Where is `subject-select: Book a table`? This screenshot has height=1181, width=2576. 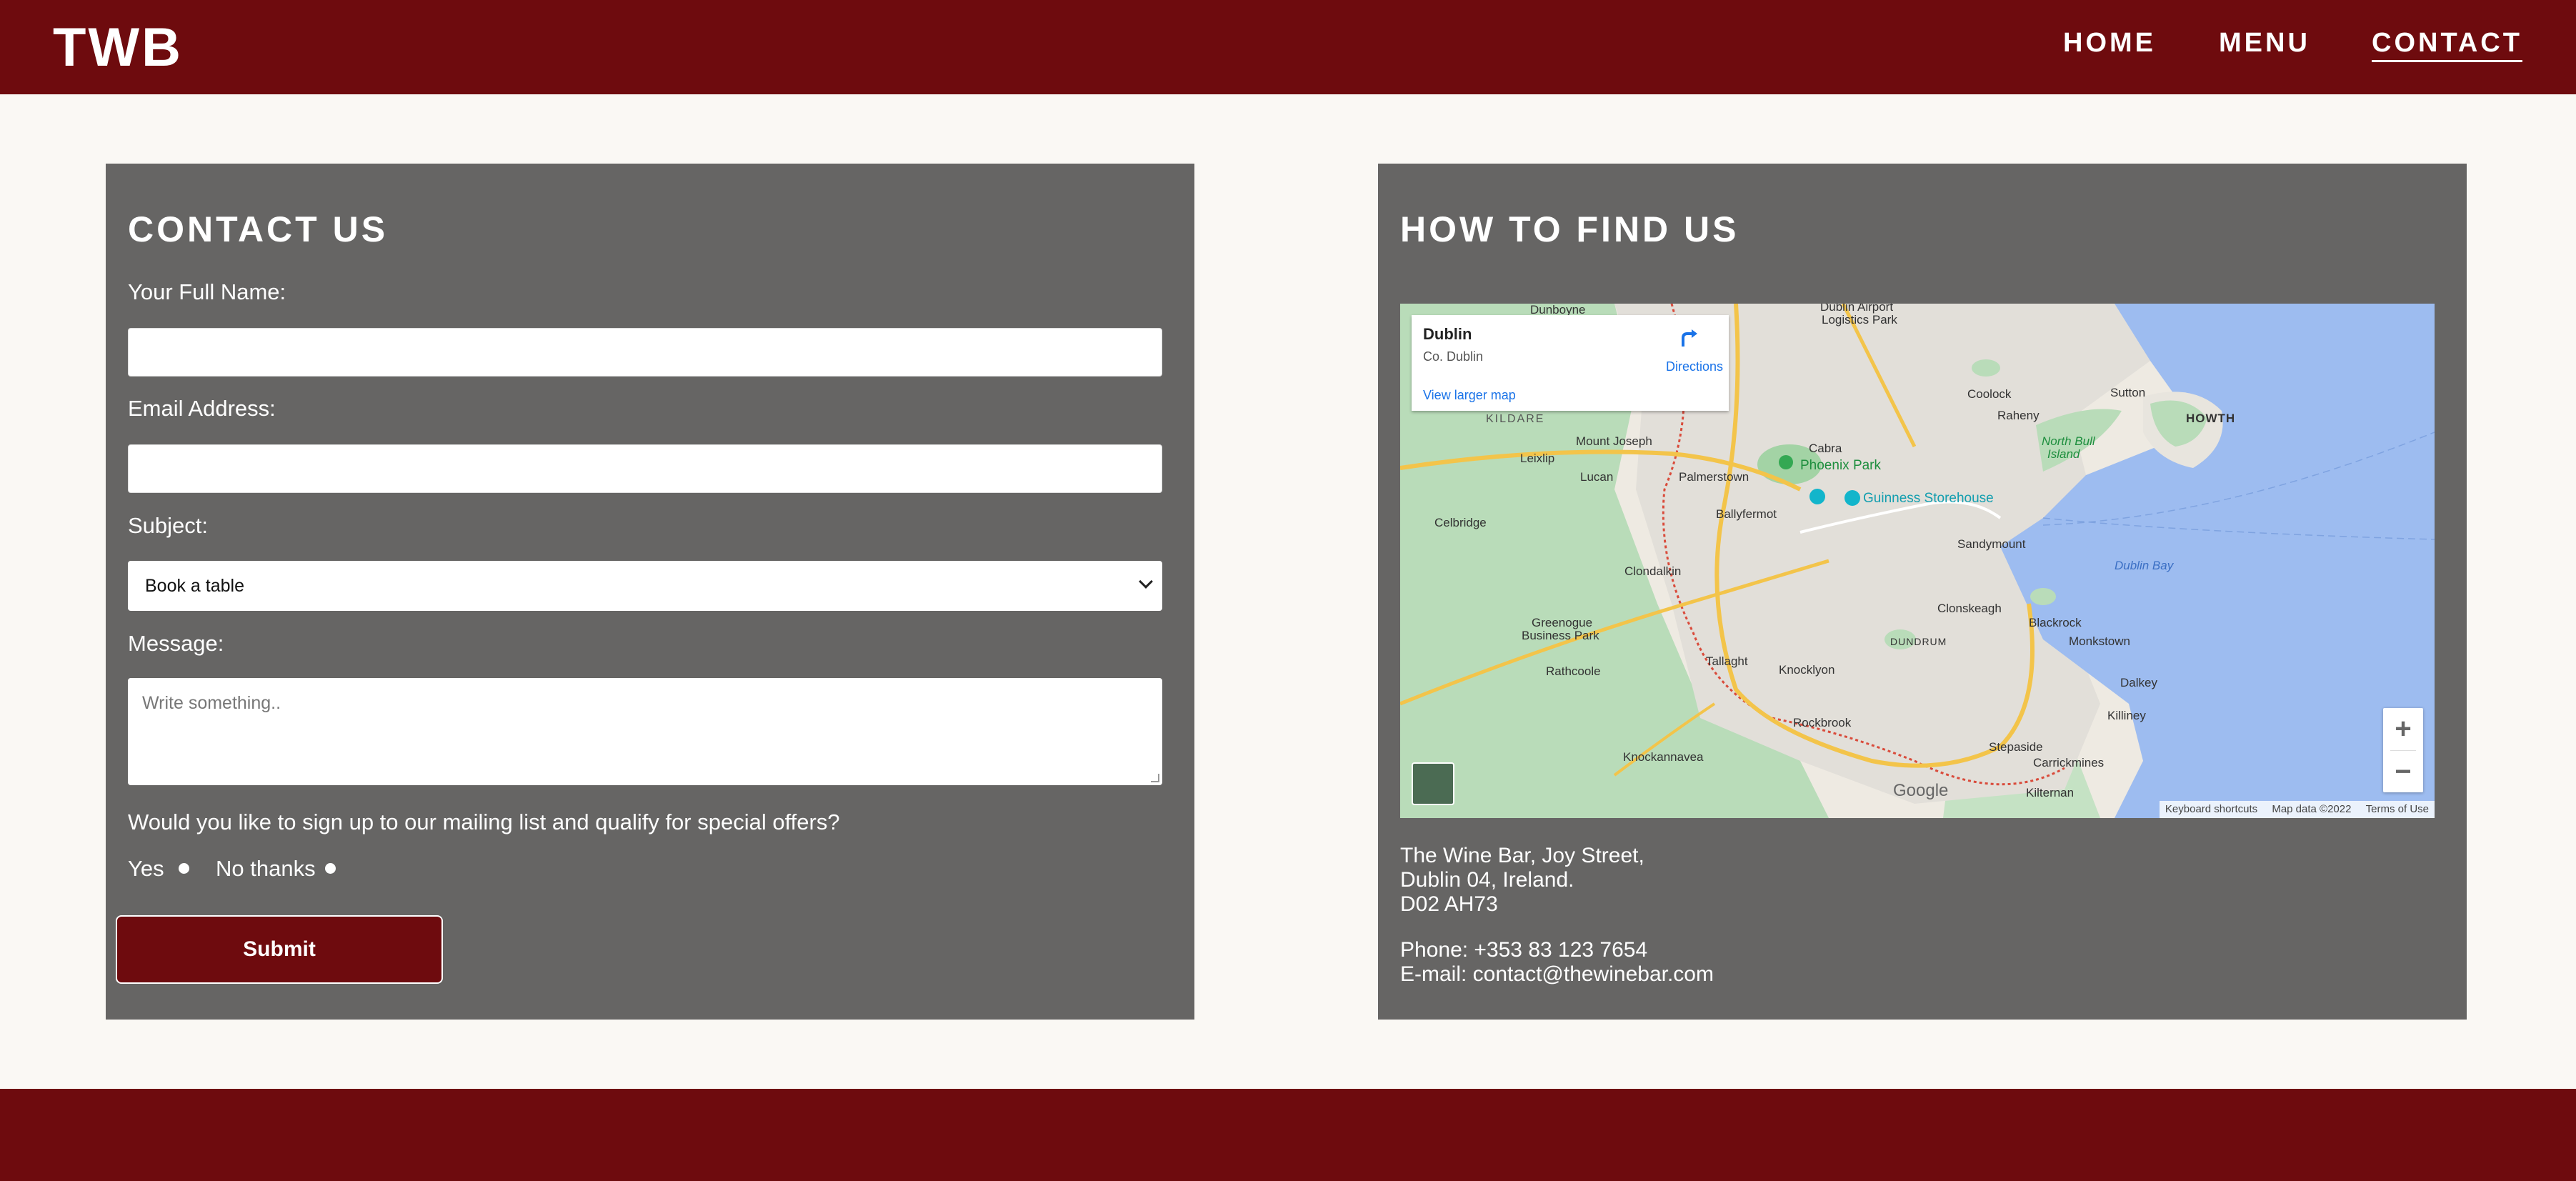 subject-select: Book a table is located at coordinates (645, 586).